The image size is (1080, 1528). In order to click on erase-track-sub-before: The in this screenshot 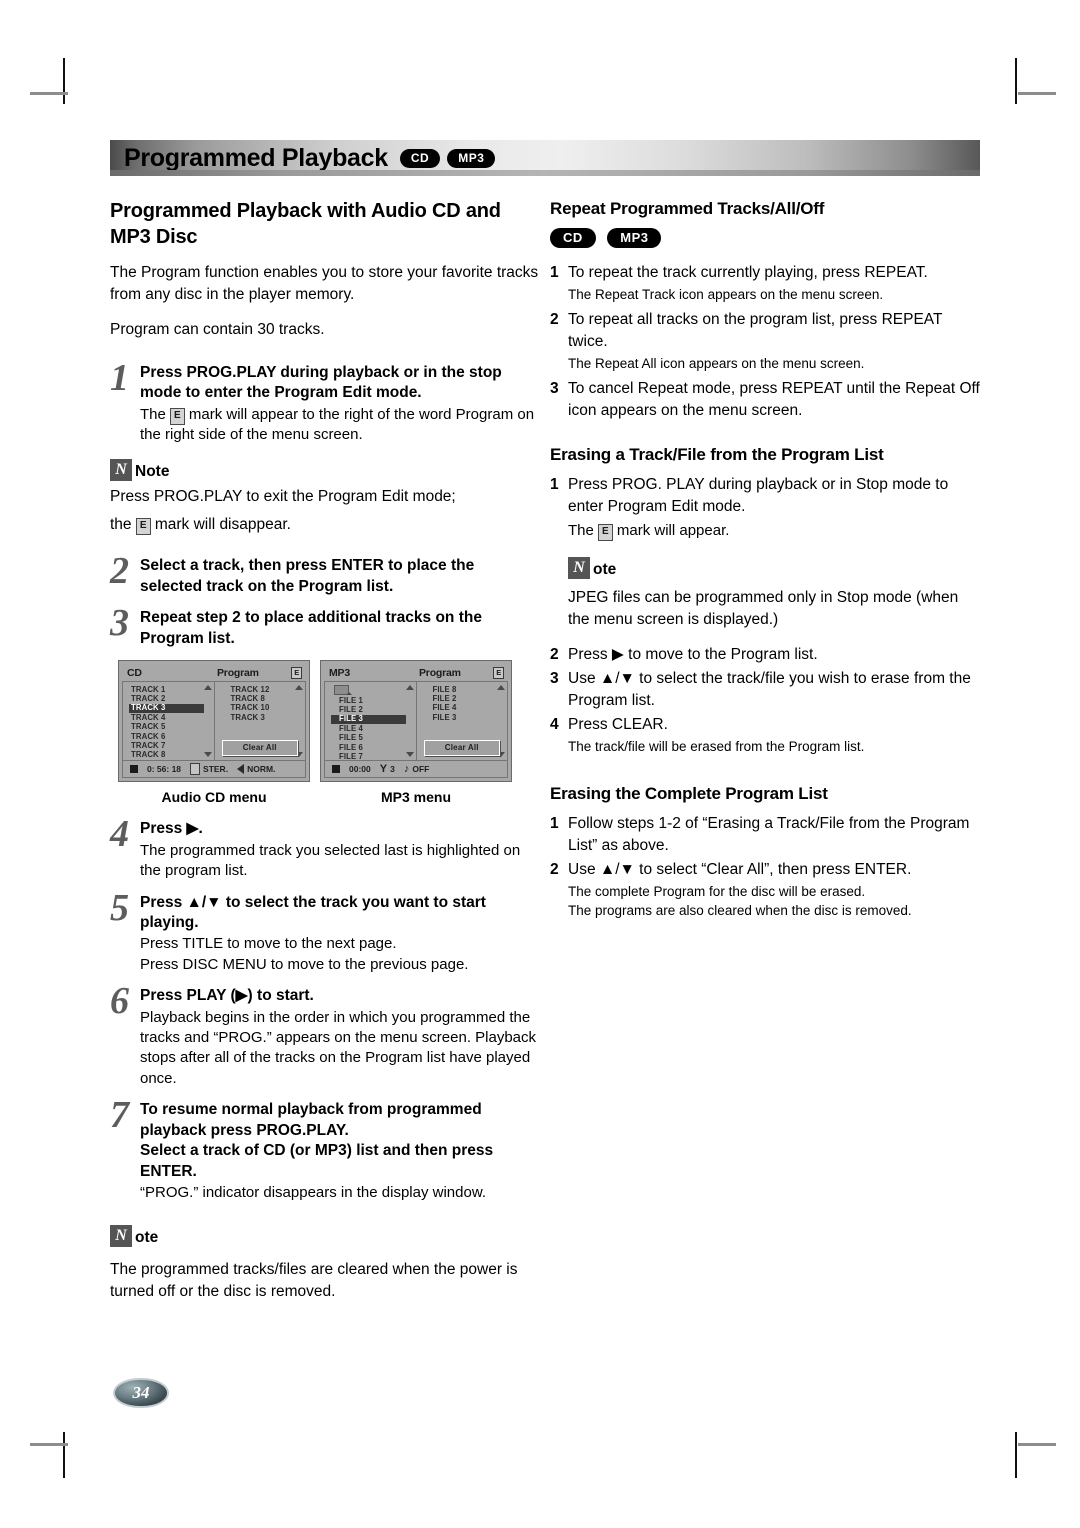, I will do `click(581, 530)`.